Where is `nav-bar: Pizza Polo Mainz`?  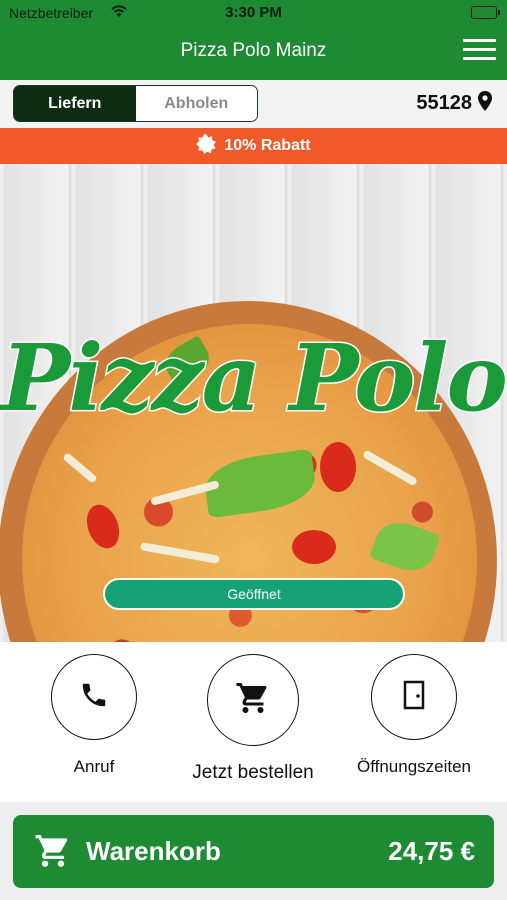
nav-bar: Pizza Polo Mainz is located at coordinates (253, 53).